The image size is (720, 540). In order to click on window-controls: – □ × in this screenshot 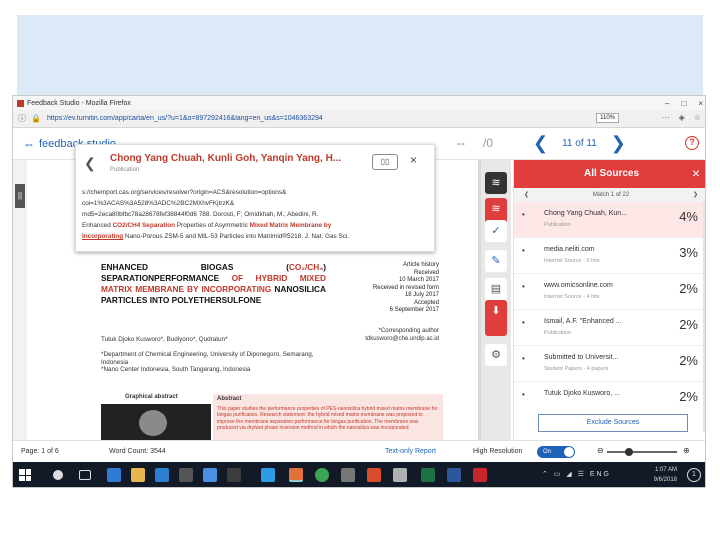, I will do `click(684, 103)`.